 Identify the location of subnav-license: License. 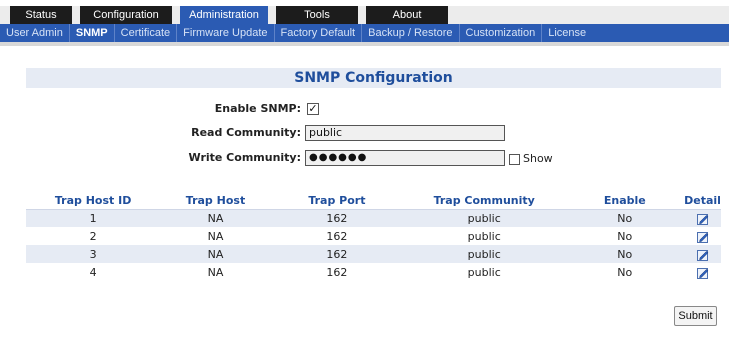
(567, 33).